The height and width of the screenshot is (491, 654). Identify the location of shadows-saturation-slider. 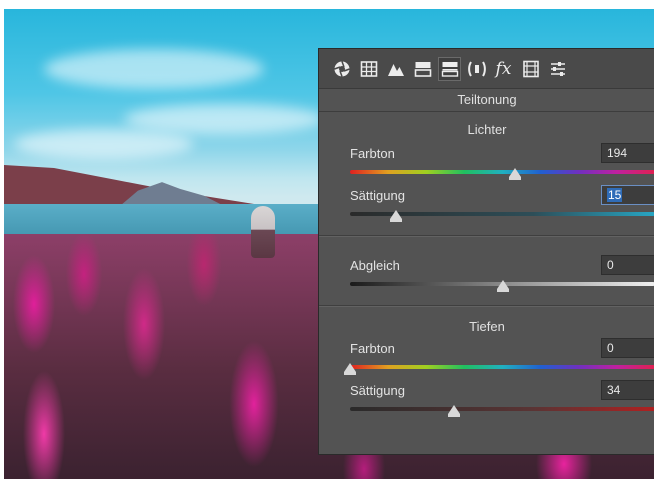
(502, 409).